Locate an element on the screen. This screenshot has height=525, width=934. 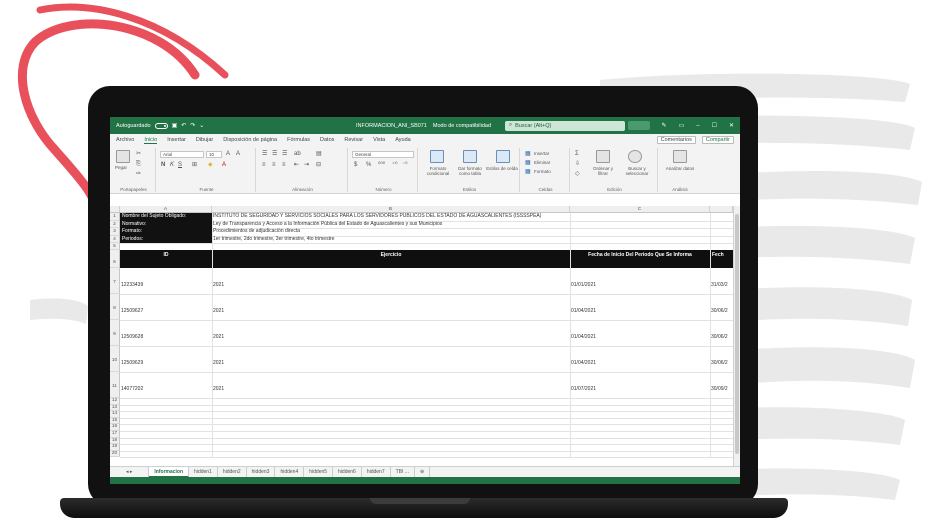
conditional-format-icon is located at coordinates (437, 156).